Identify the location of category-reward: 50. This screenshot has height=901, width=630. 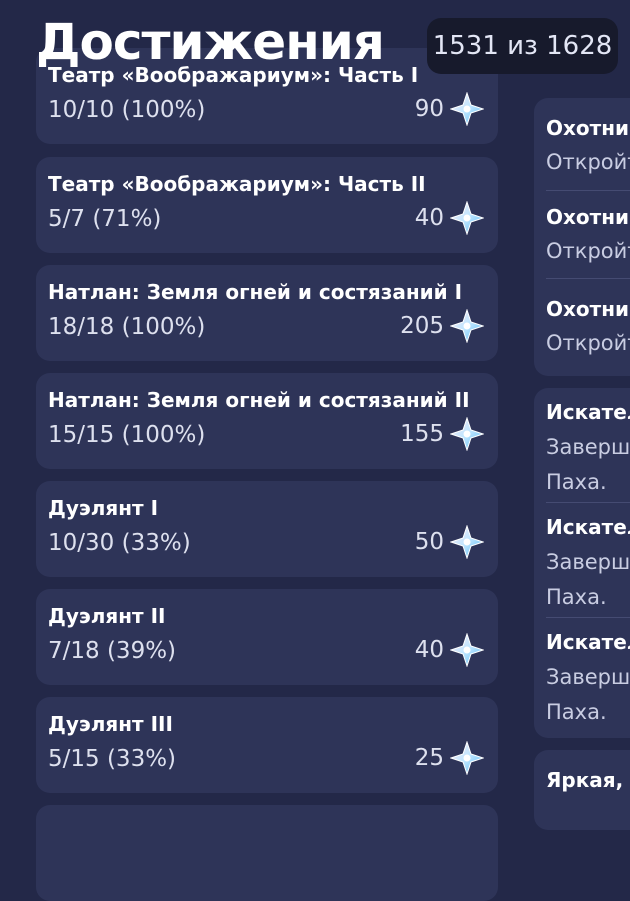
(449, 542).